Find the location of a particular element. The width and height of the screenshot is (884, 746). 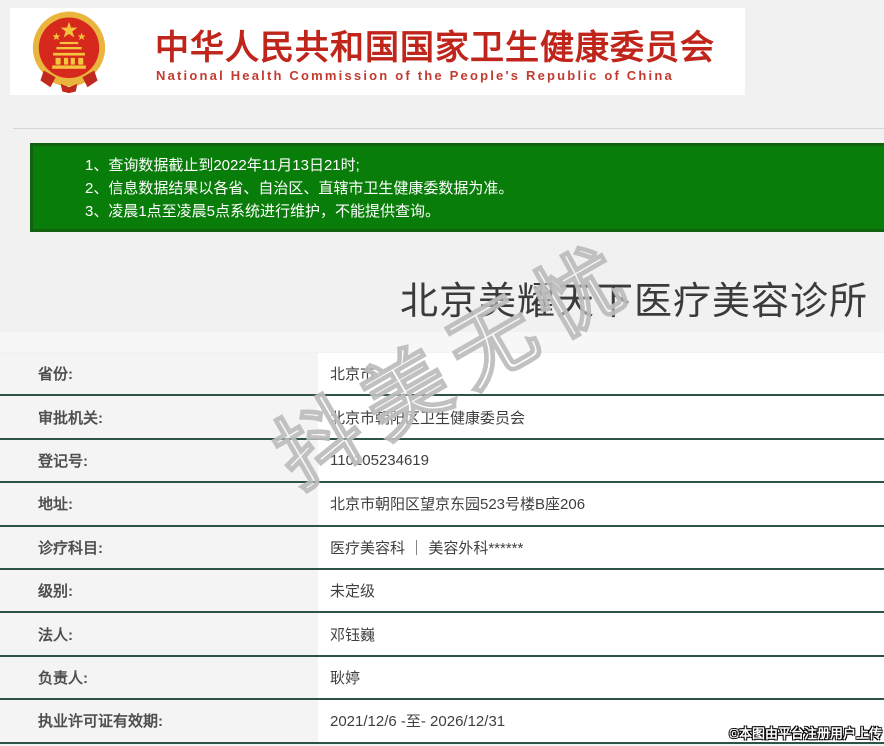

table-row-level: 级别: 未定级 is located at coordinates (442, 591).